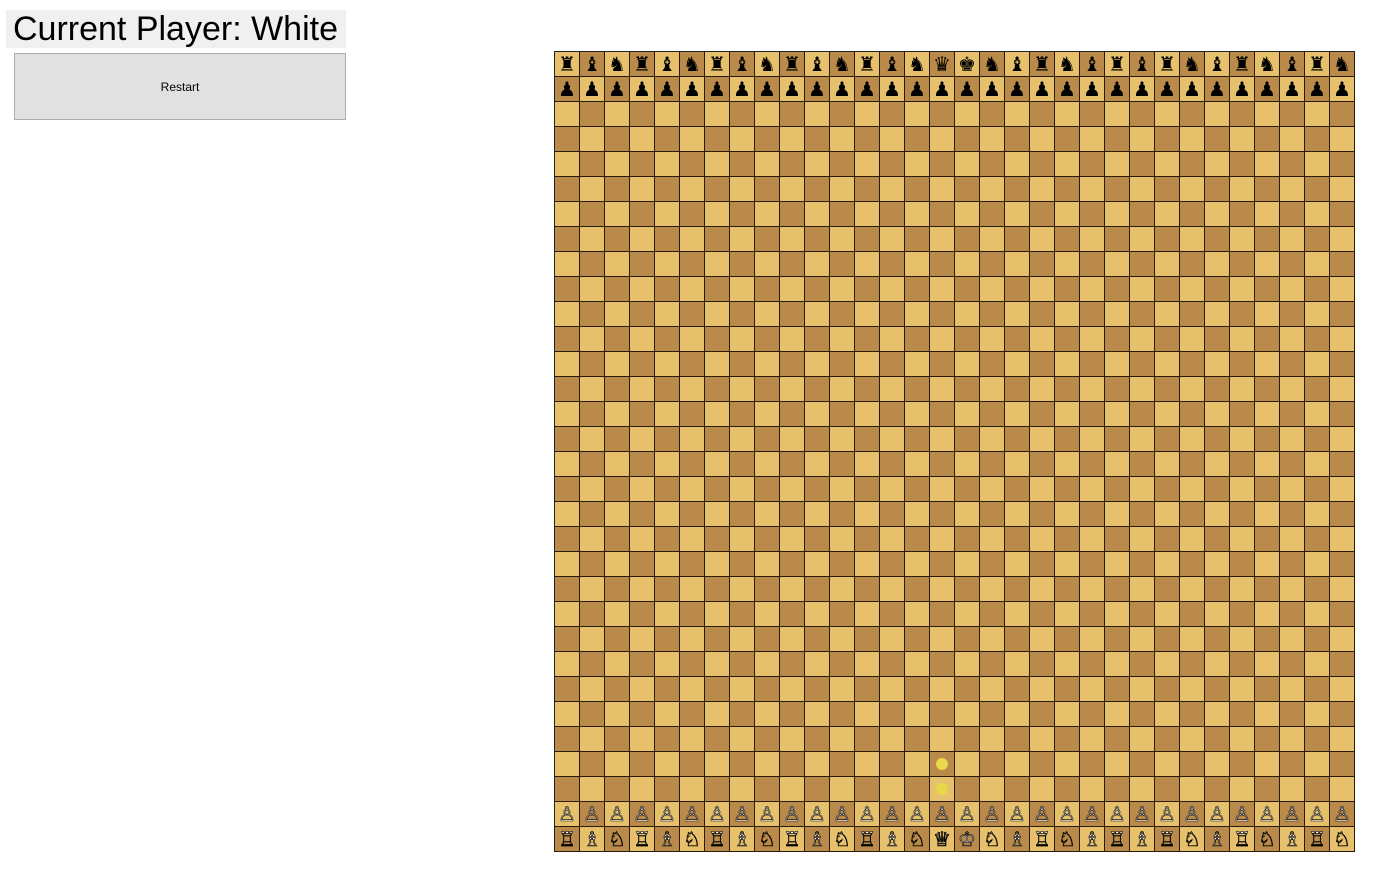 The image size is (1386, 872). What do you see at coordinates (1042, 839) in the screenshot?
I see `board-square: ♖` at bounding box center [1042, 839].